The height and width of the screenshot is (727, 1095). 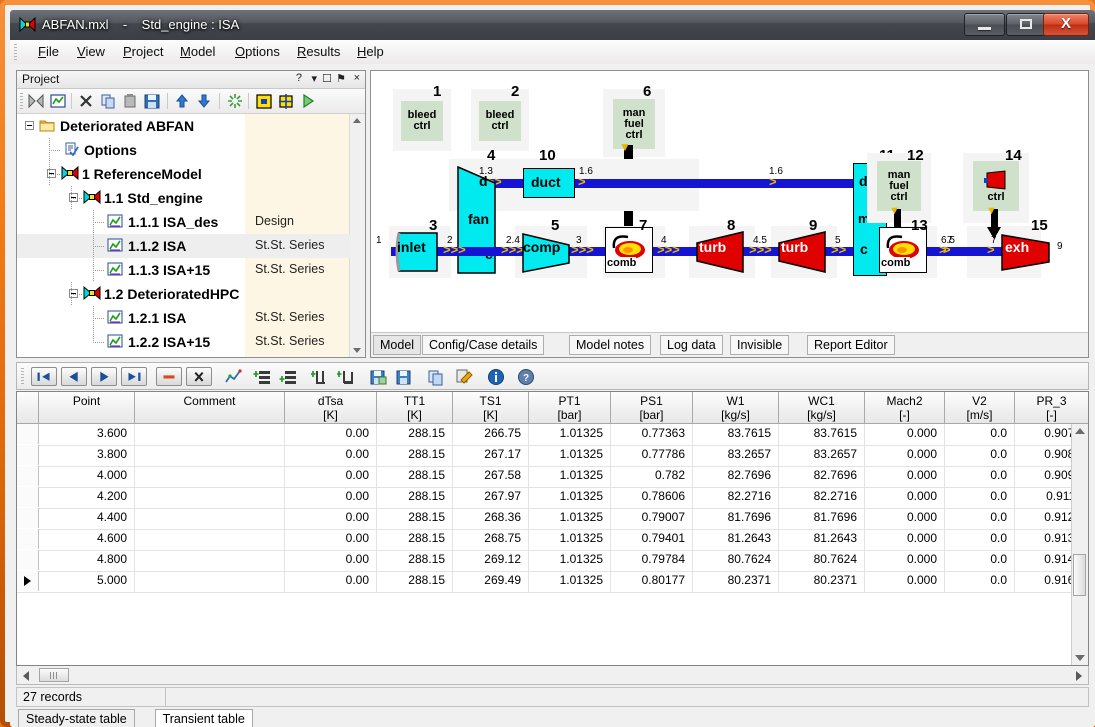 I want to click on move-down-arrow-icon, so click(x=204, y=101).